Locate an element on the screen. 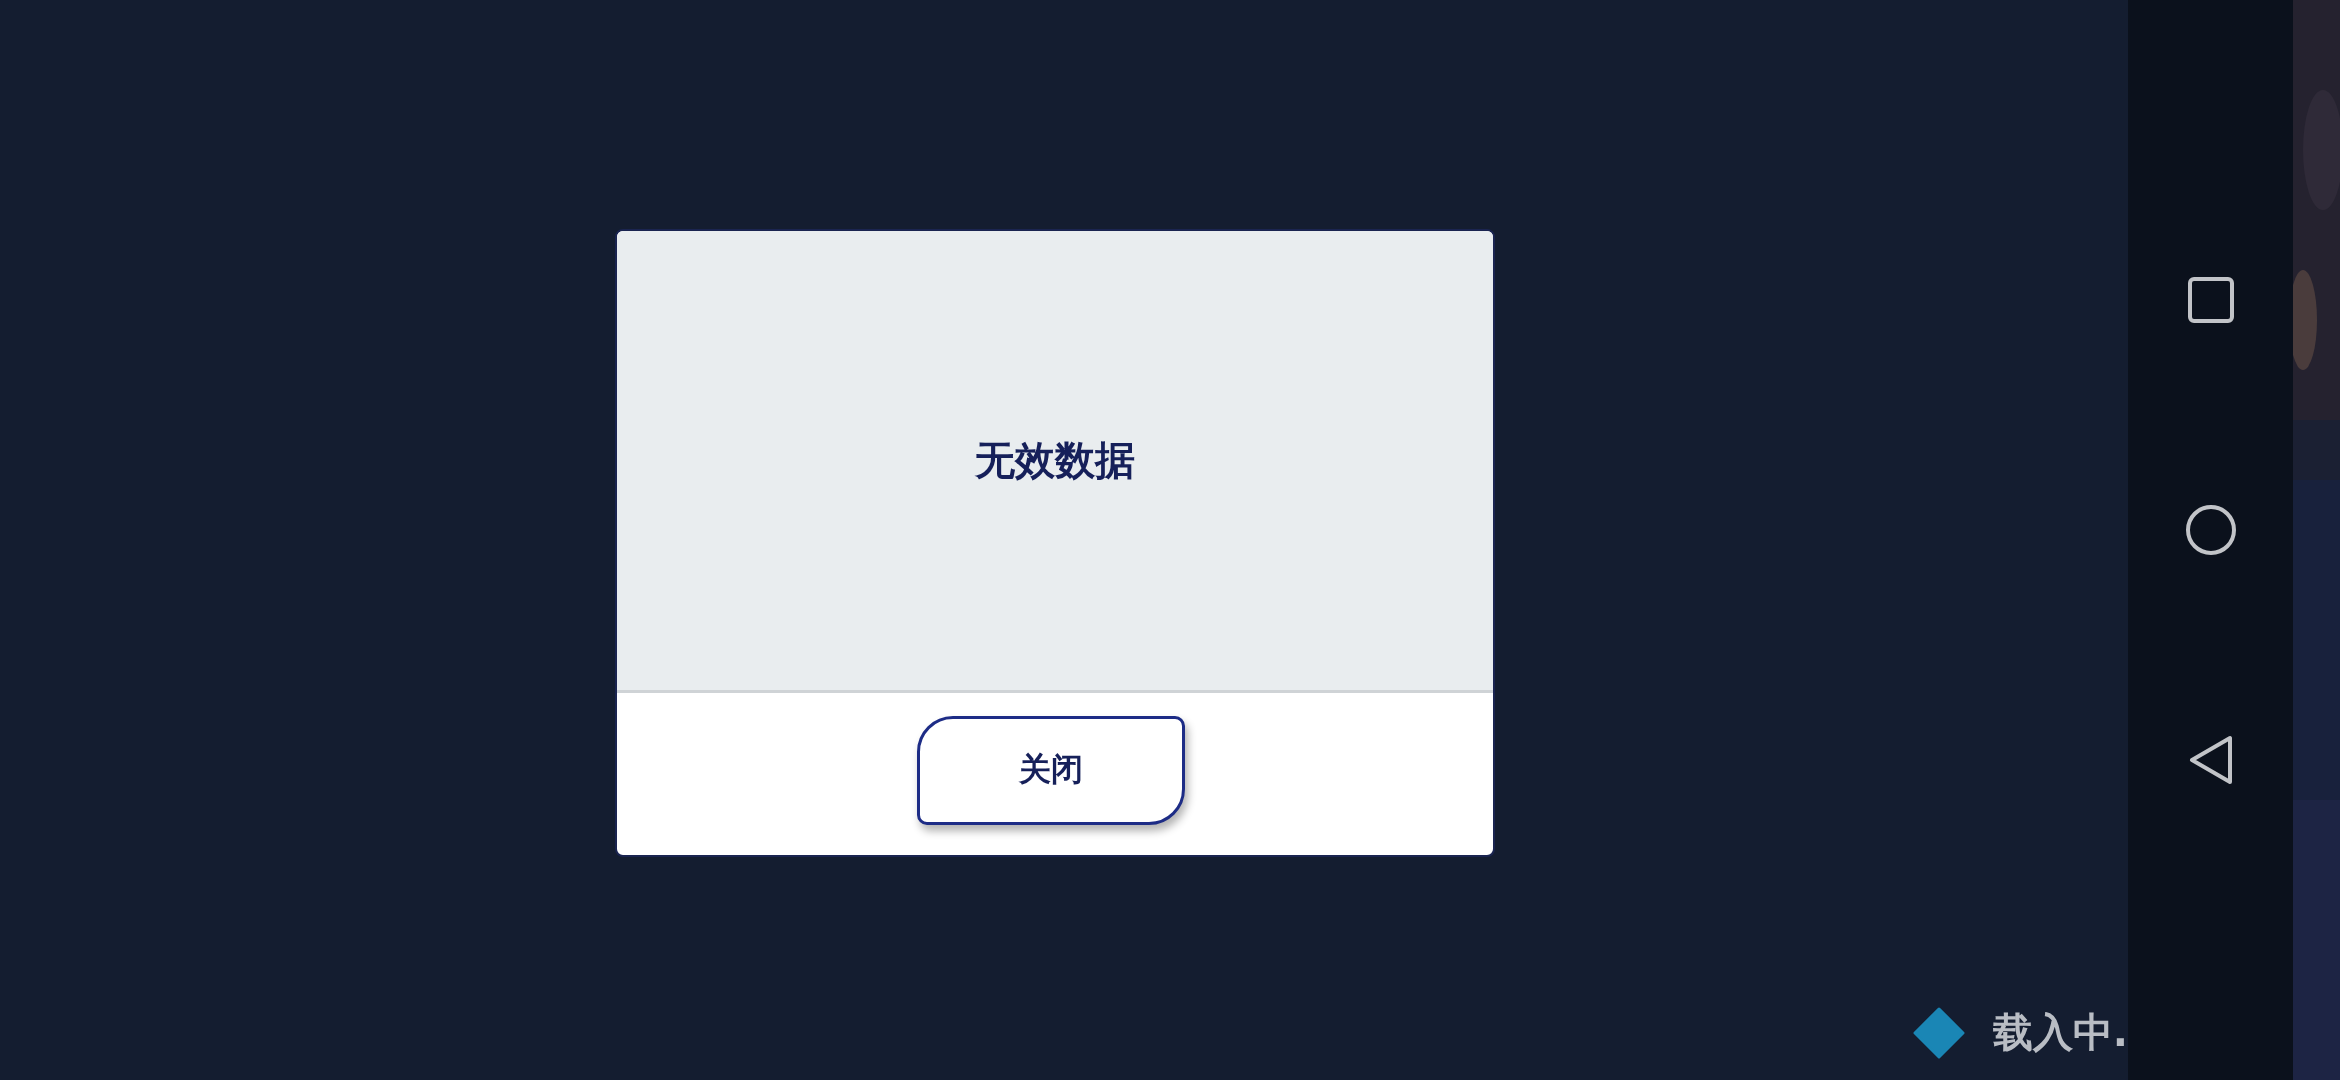 The image size is (2340, 1080). back-icon is located at coordinates (2210, 760).